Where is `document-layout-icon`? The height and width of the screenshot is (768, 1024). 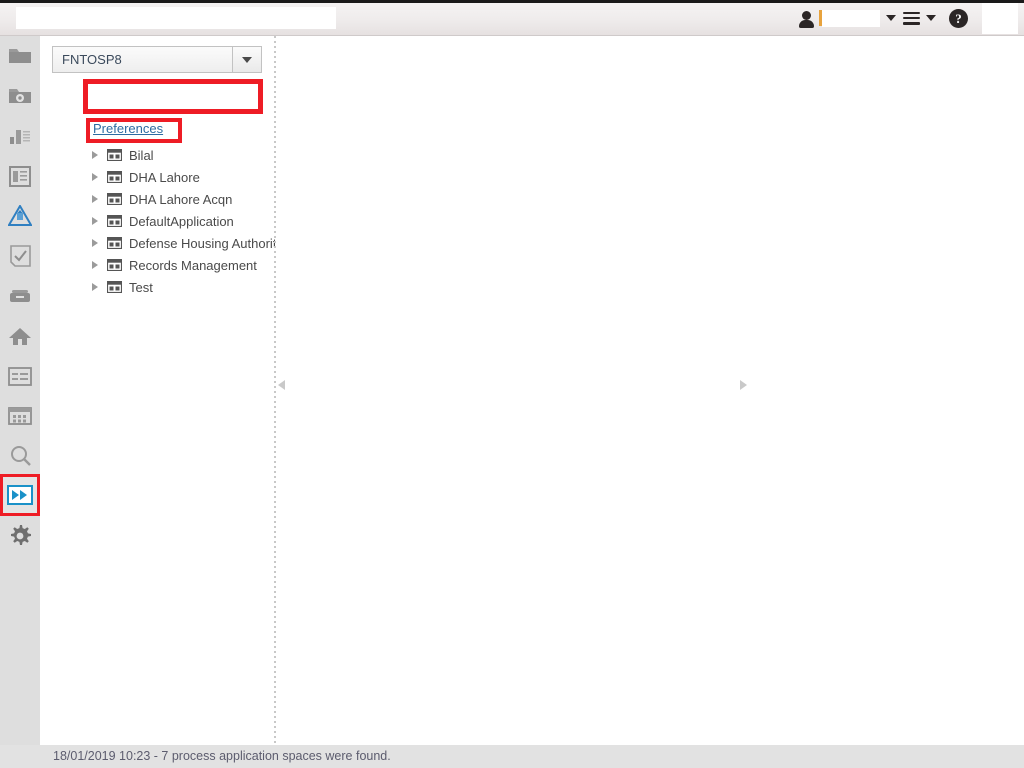 document-layout-icon is located at coordinates (20, 176).